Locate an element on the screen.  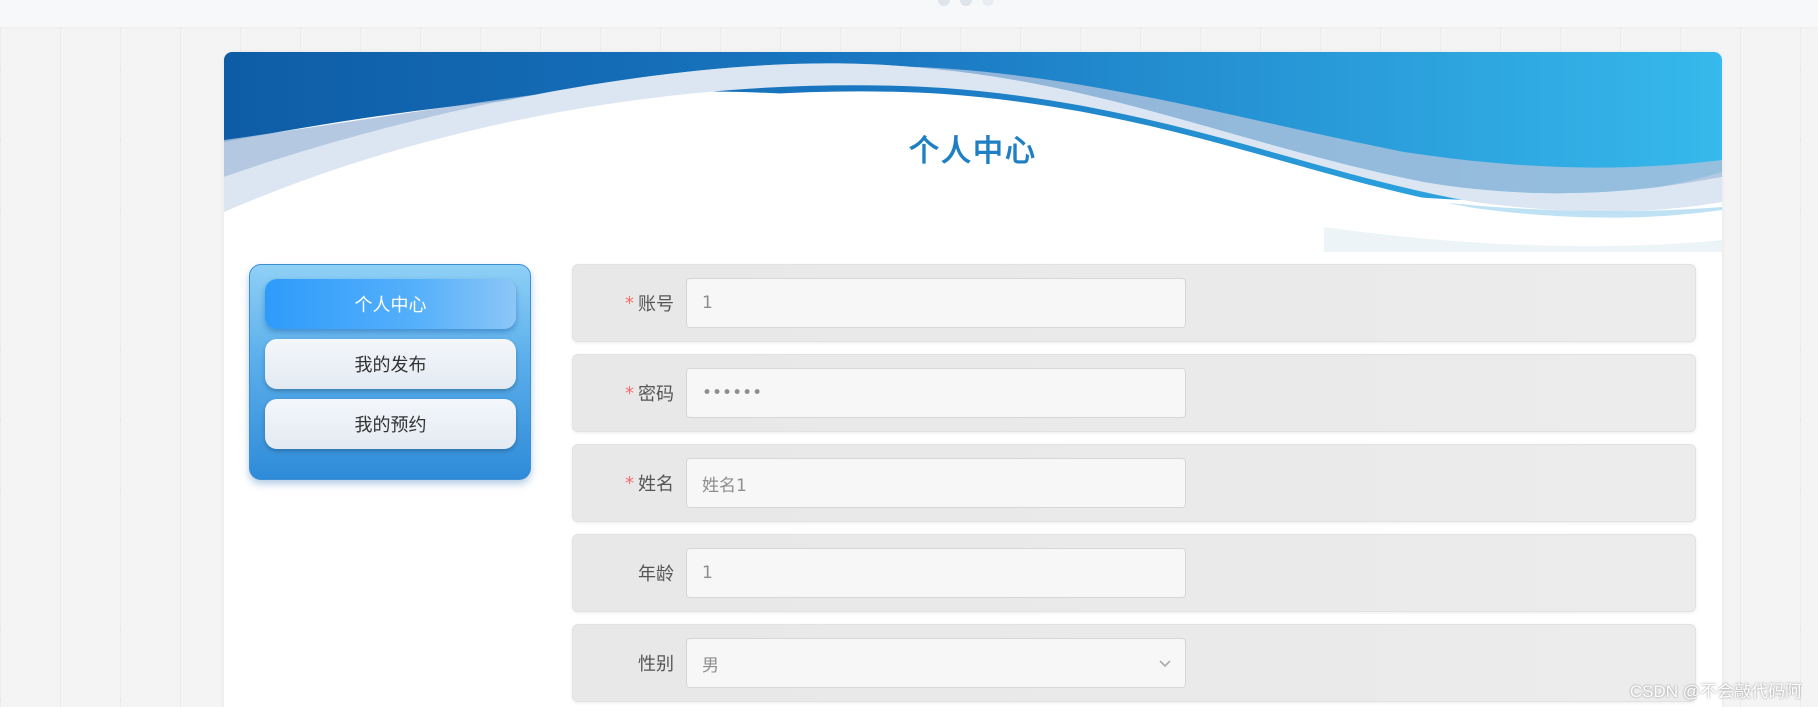
account-input is located at coordinates (936, 303).